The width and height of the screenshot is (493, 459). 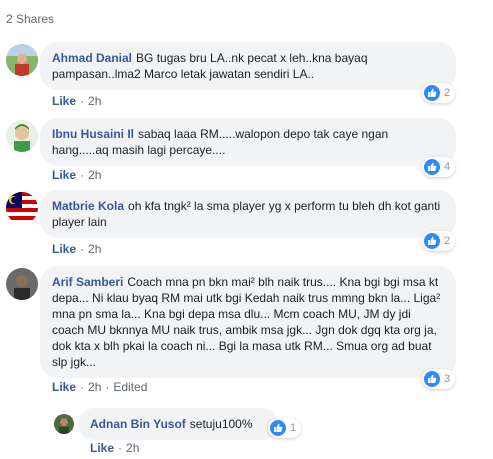 What do you see at coordinates (293, 428) in the screenshot?
I see `reaction-number: 1` at bounding box center [293, 428].